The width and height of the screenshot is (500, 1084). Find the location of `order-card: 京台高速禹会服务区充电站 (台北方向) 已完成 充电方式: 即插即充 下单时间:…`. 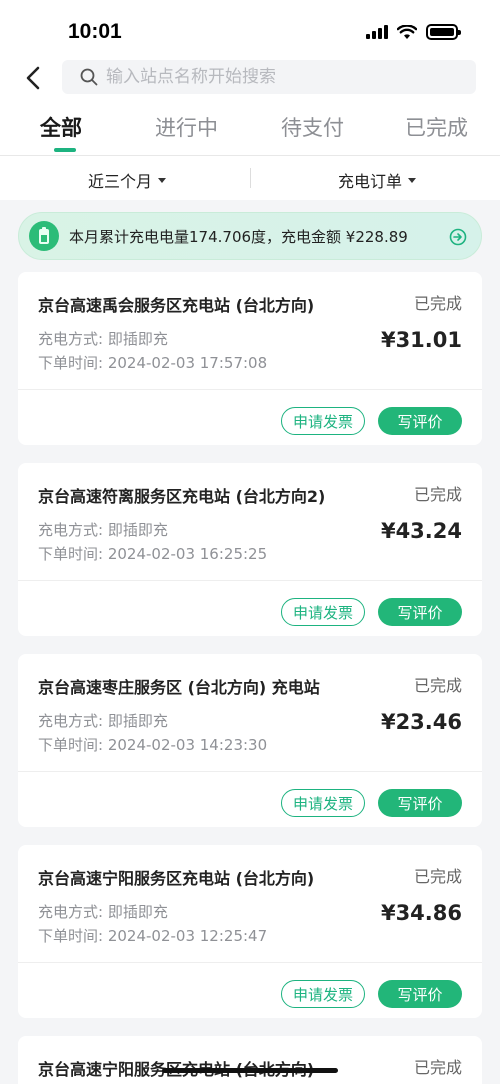

order-card: 京台高速禹会服务区充电站 (台北方向) 已完成 充电方式: 即插即充 下单时间:… is located at coordinates (250, 358).